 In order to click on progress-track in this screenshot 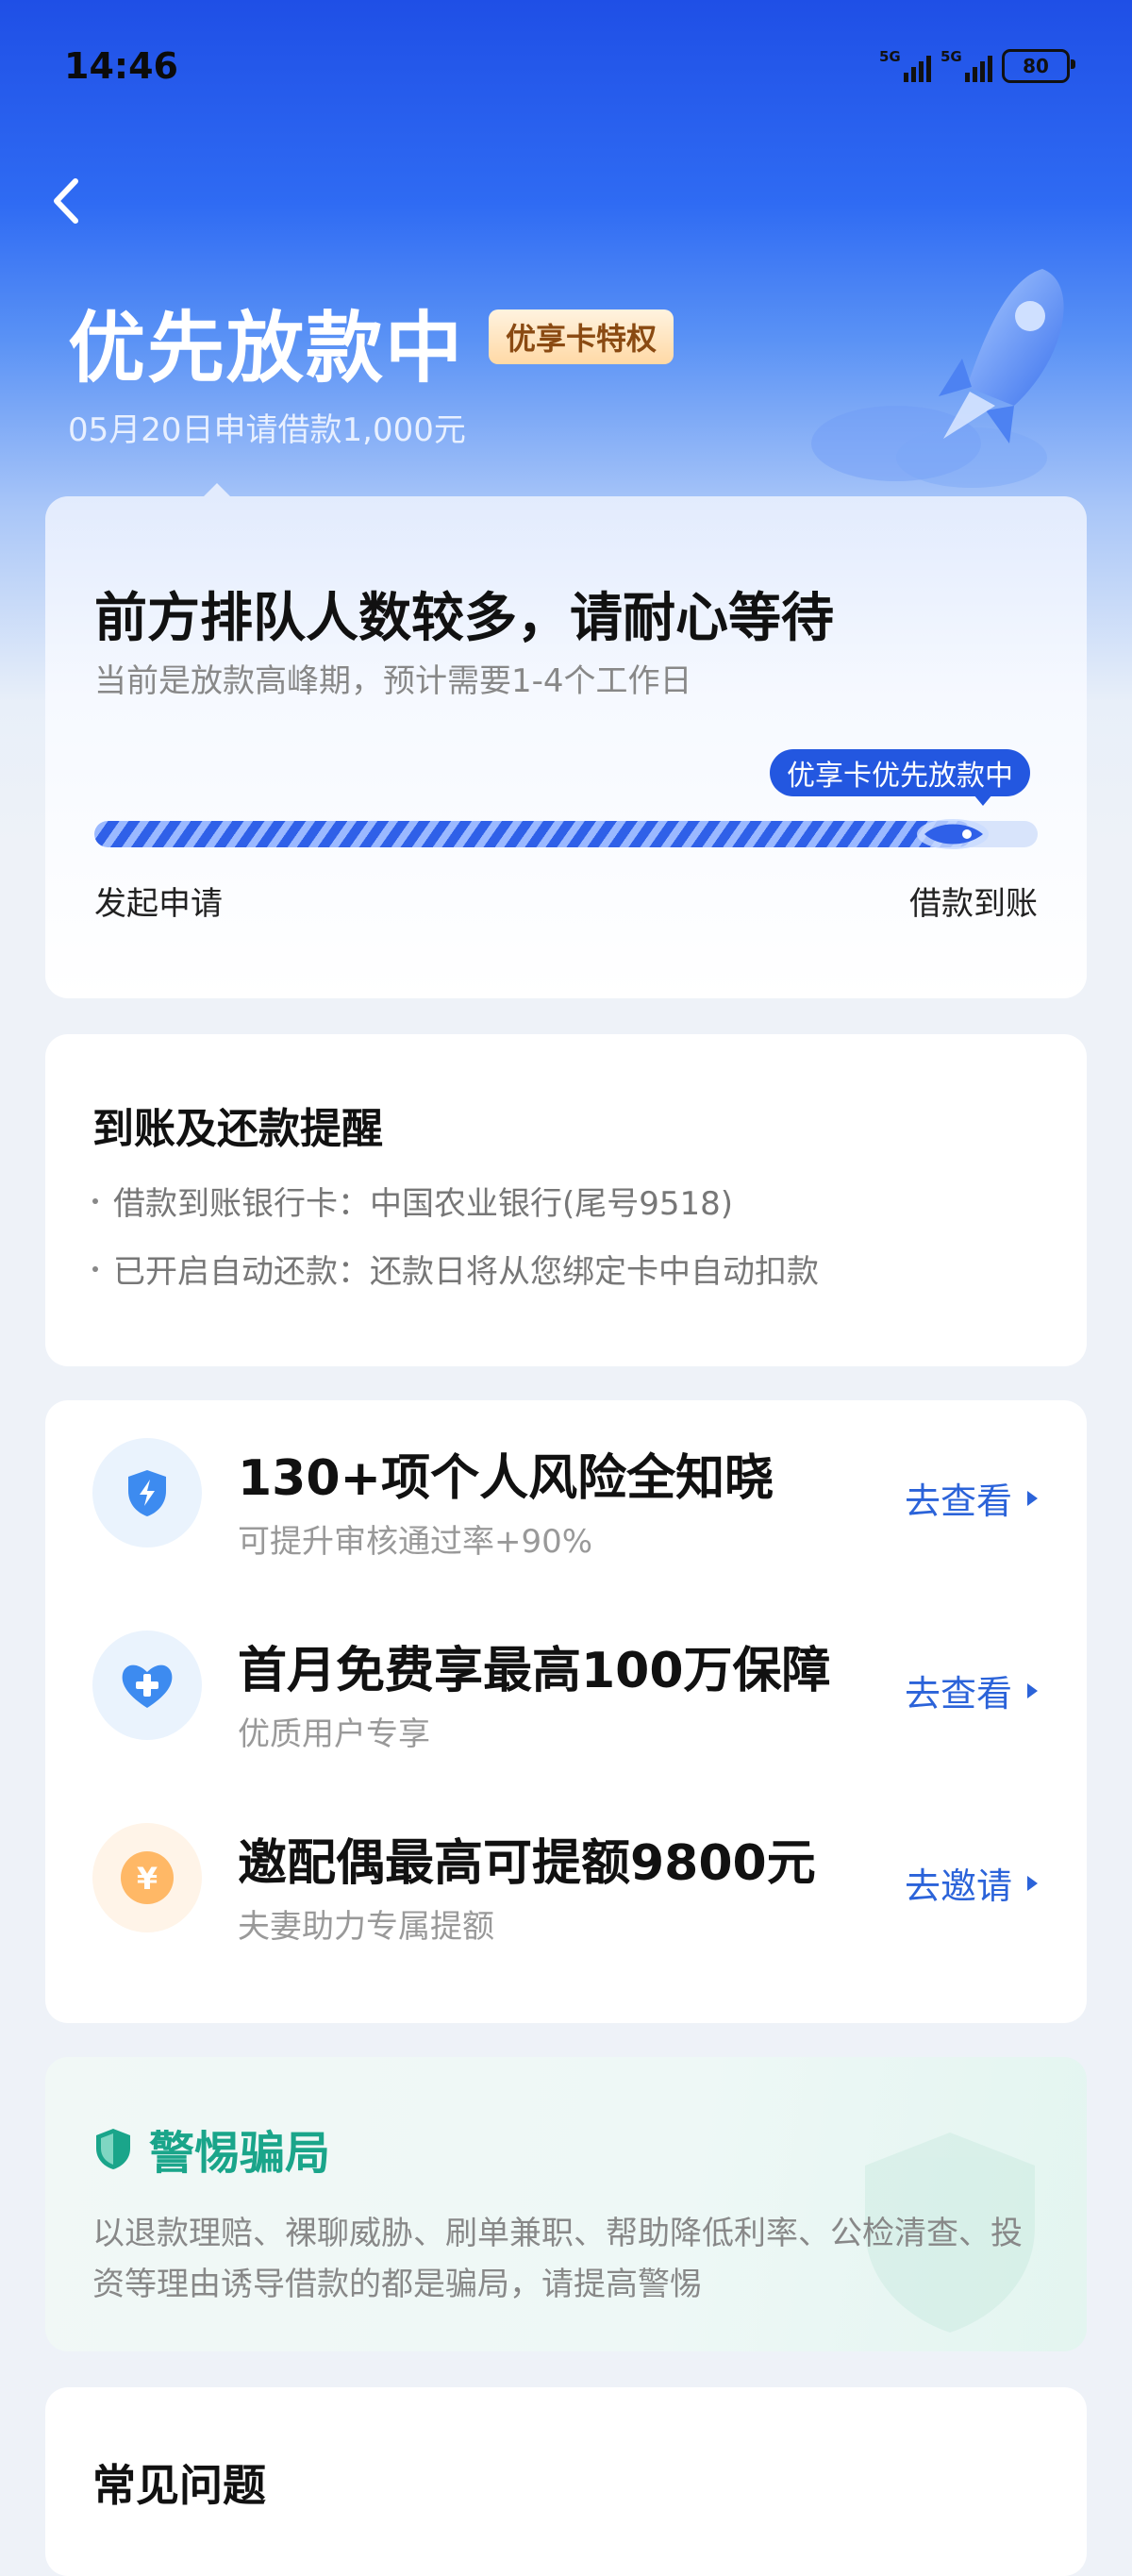, I will do `click(566, 834)`.